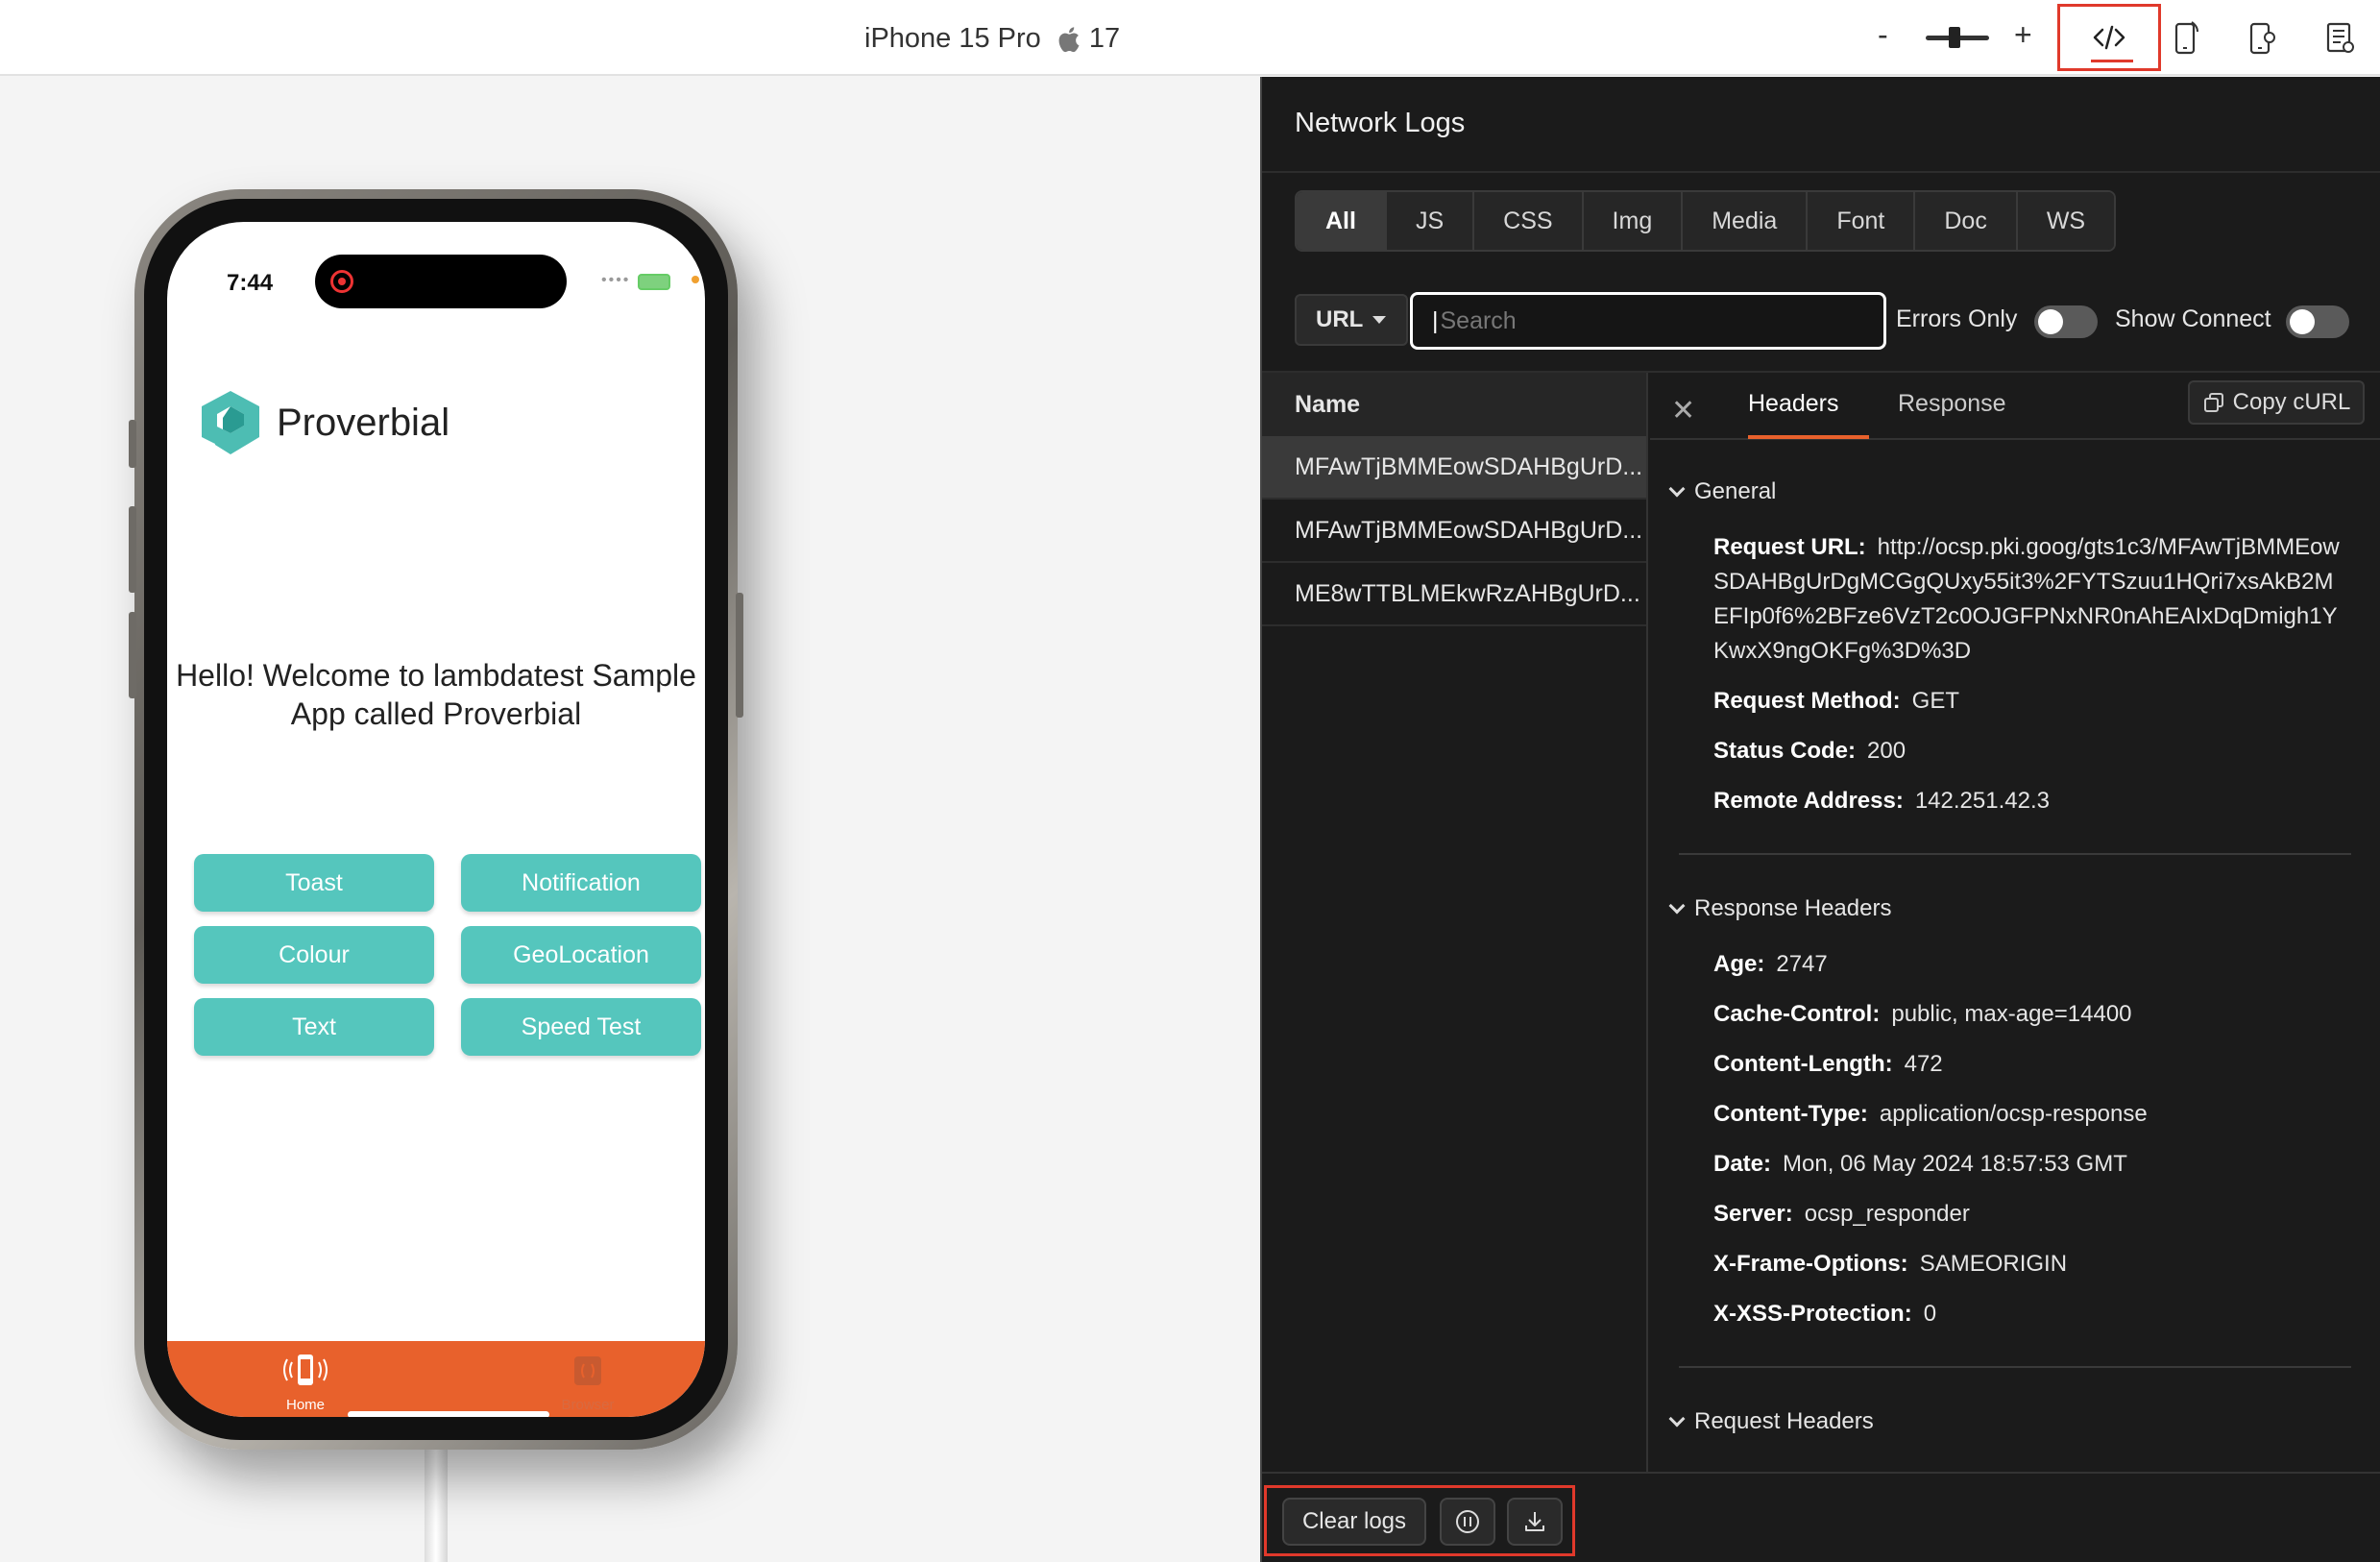  I want to click on copy-curl-button: Copy cURL, so click(2276, 402).